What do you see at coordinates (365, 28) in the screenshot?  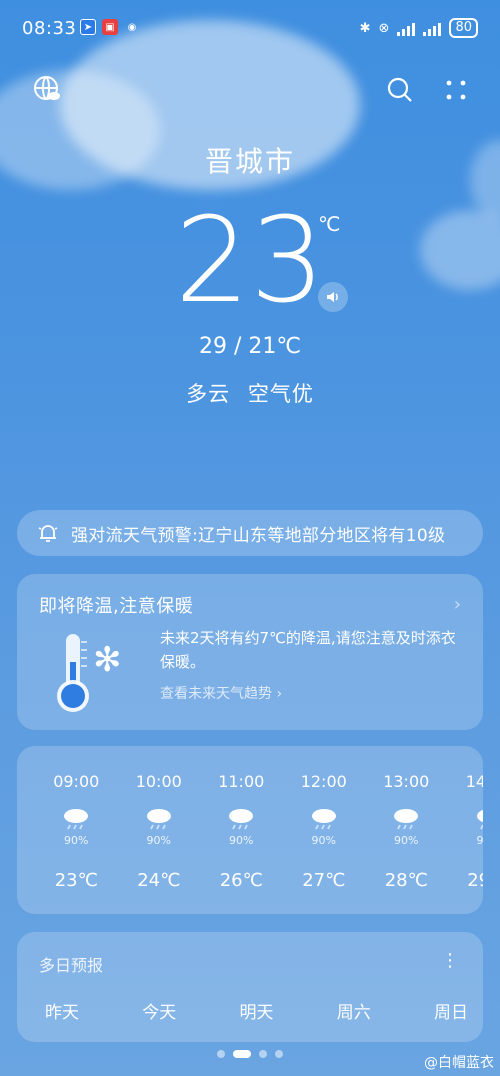 I see `bluetooth-icon: ✱` at bounding box center [365, 28].